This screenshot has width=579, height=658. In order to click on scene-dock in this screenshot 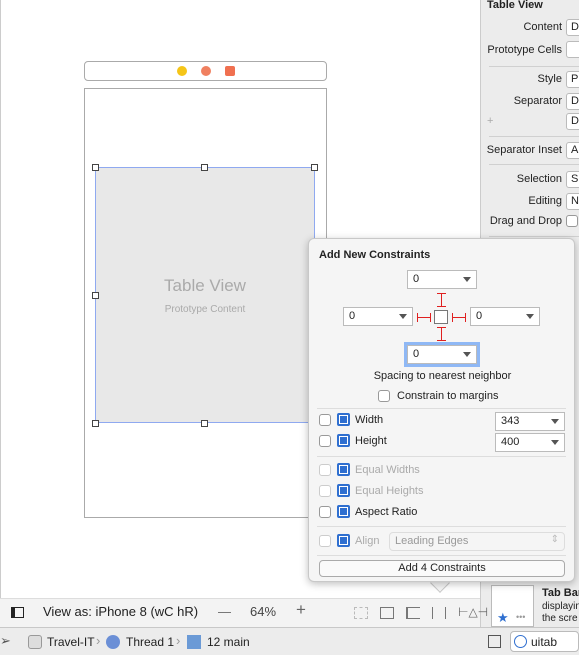, I will do `click(205, 71)`.